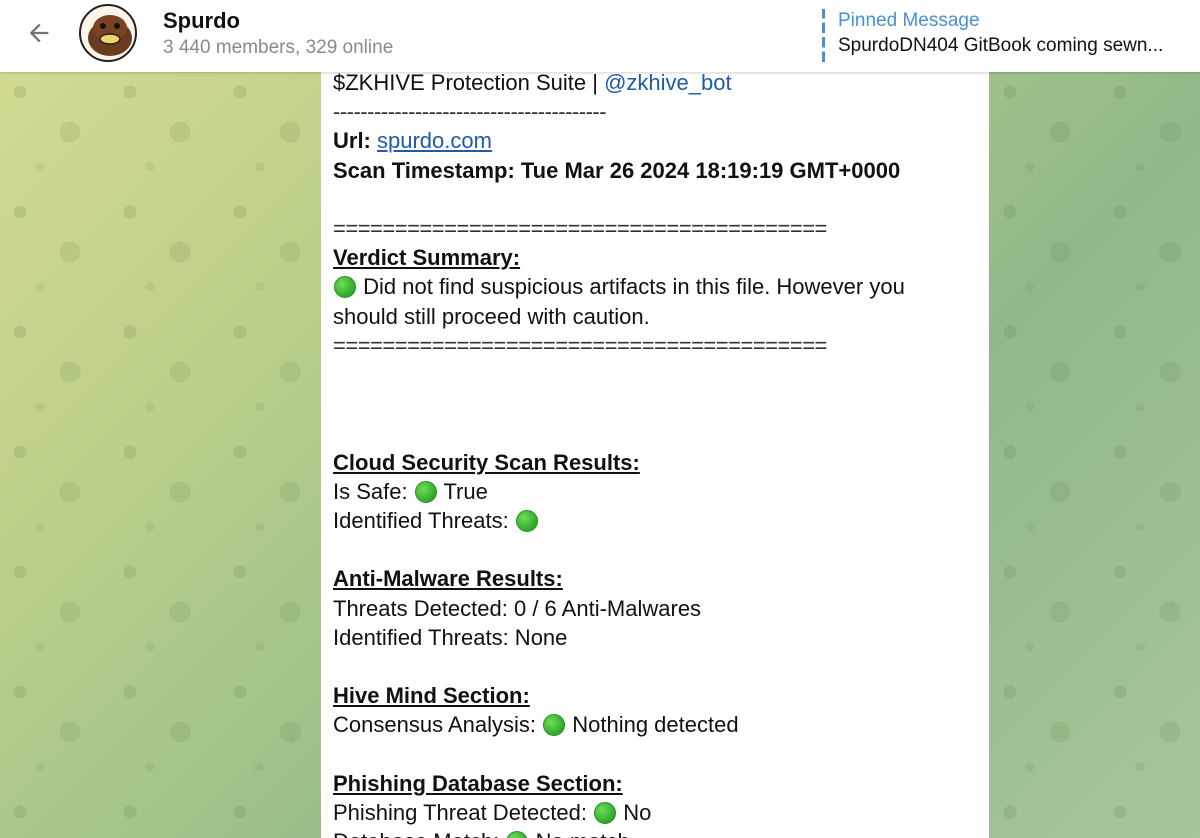  What do you see at coordinates (655, 812) in the screenshot?
I see `phishing-line: Phishing Threat Detected: No` at bounding box center [655, 812].